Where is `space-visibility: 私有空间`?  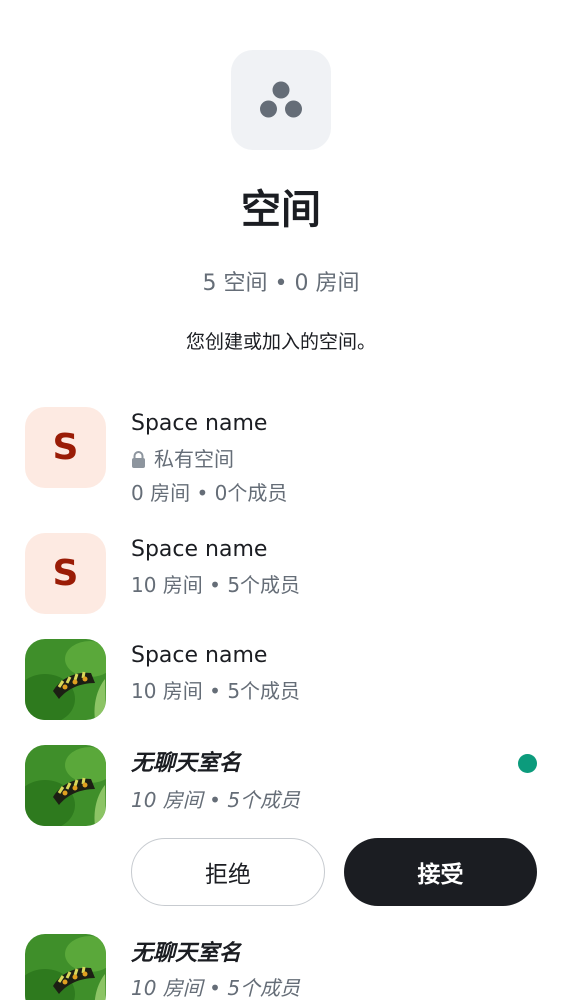 space-visibility: 私有空间 is located at coordinates (182, 459).